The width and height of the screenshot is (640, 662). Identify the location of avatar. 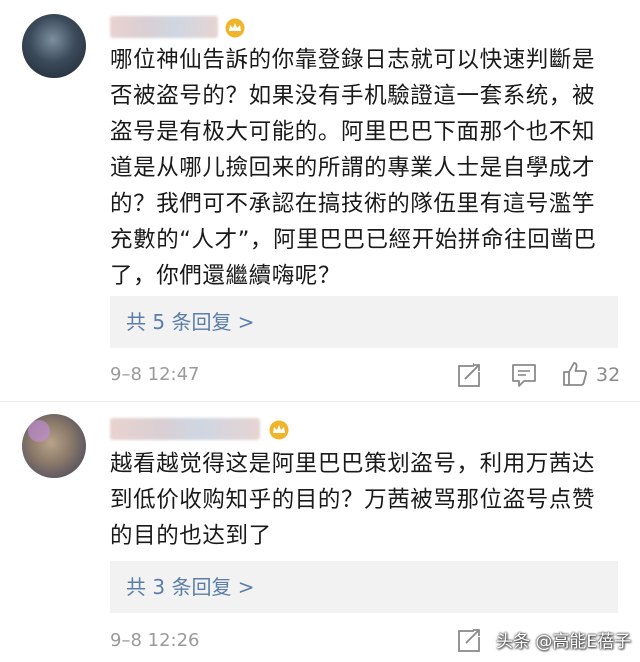
(54, 446).